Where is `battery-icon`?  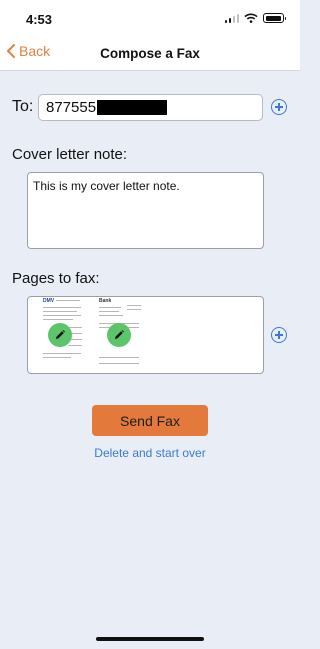
battery-icon is located at coordinates (274, 18).